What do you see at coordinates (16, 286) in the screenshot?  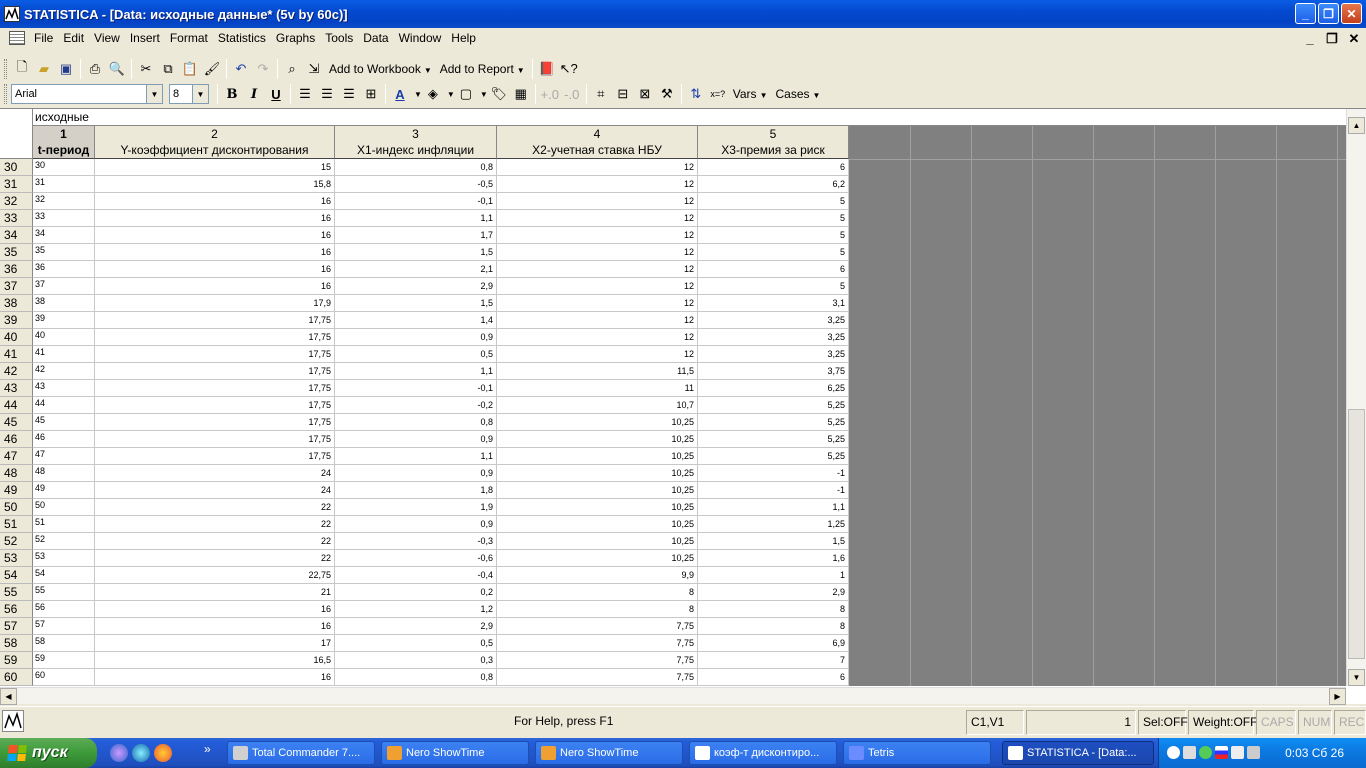 I see `row-header: 37` at bounding box center [16, 286].